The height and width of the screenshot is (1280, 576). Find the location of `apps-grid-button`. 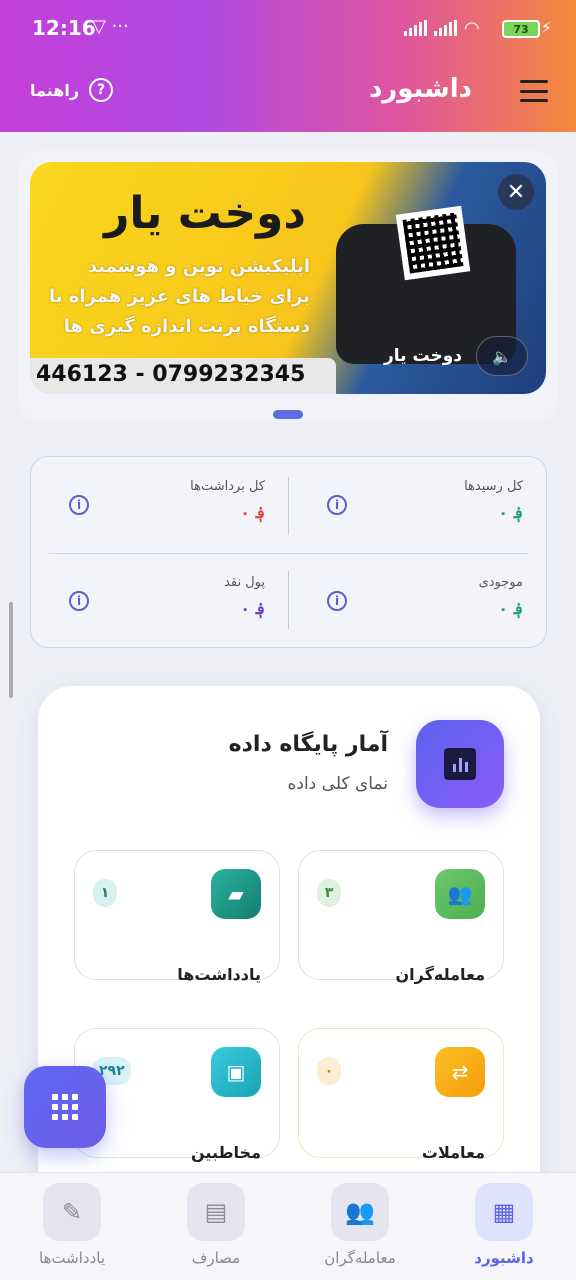

apps-grid-button is located at coordinates (65, 1107).